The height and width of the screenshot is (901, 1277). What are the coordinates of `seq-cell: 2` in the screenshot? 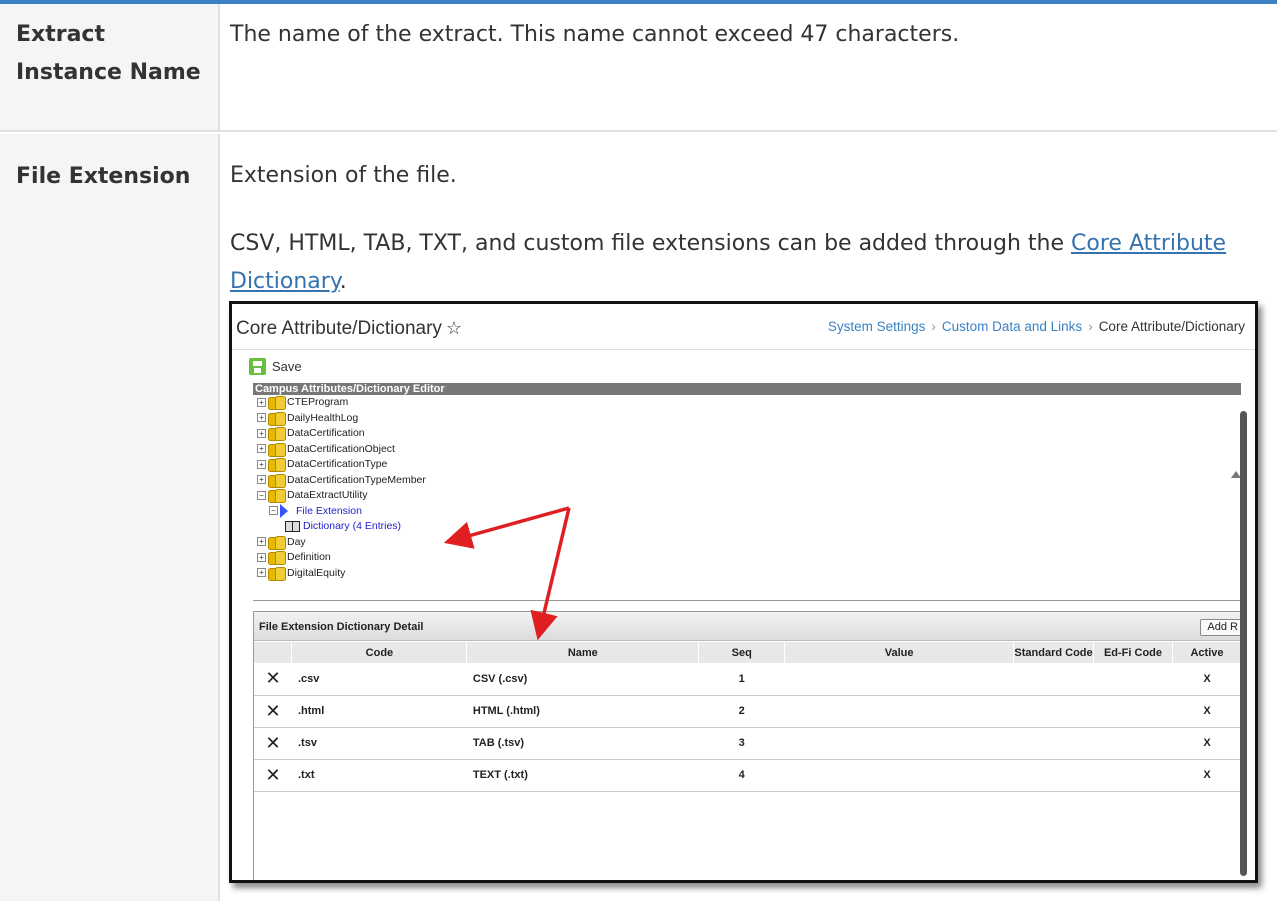 It's located at (741, 711).